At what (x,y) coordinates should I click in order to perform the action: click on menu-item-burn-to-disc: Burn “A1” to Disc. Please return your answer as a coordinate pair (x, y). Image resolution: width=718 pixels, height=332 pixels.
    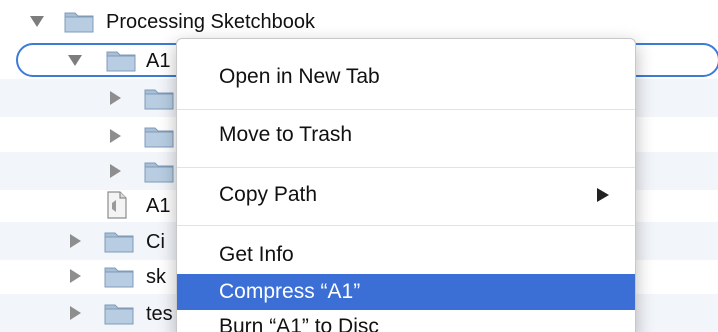
    Looking at the image, I should click on (406, 319).